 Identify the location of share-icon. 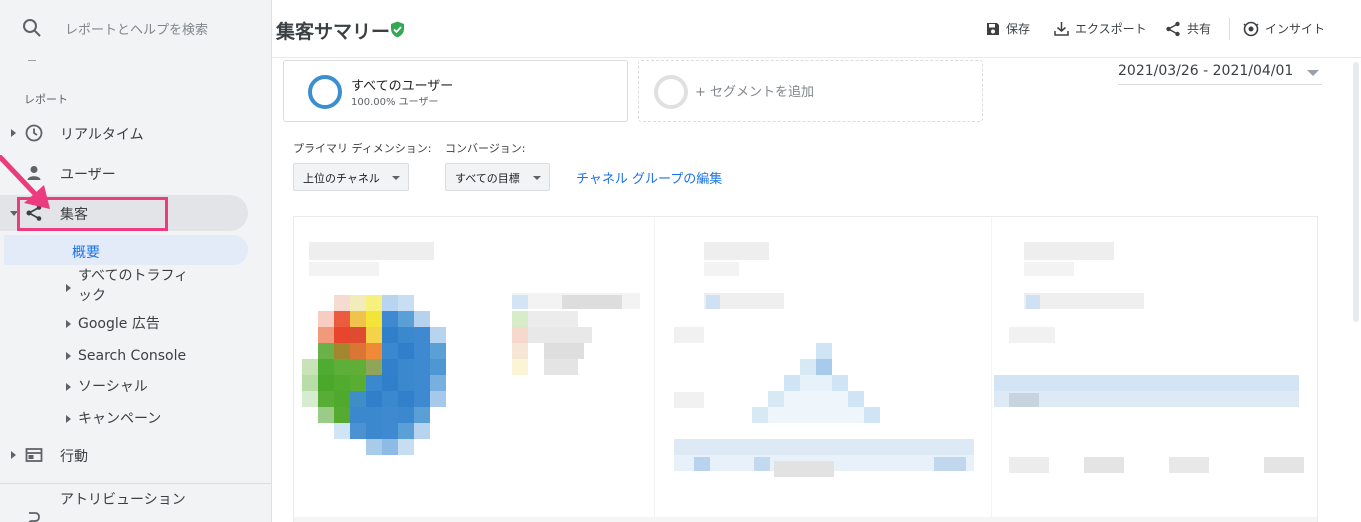
(1173, 28).